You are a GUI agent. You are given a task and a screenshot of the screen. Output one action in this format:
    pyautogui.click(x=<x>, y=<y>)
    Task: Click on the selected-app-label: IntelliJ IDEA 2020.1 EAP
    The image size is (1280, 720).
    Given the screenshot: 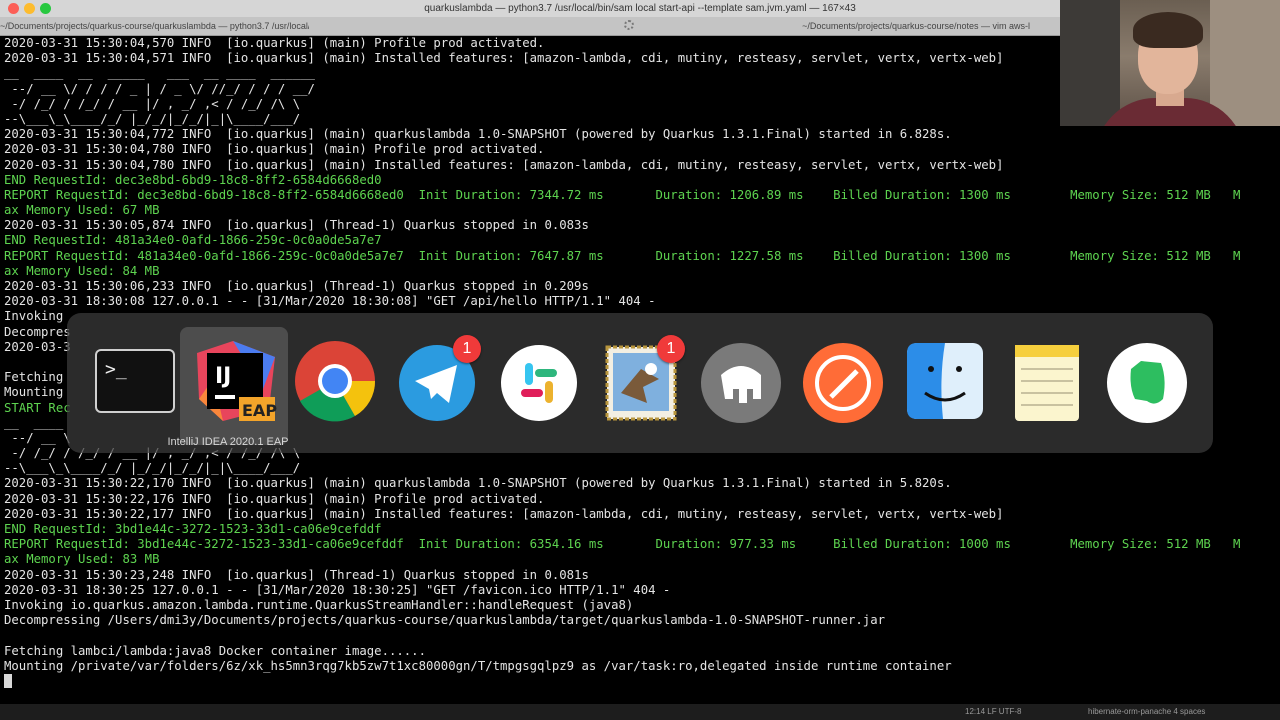 What is the action you would take?
    pyautogui.click(x=228, y=442)
    